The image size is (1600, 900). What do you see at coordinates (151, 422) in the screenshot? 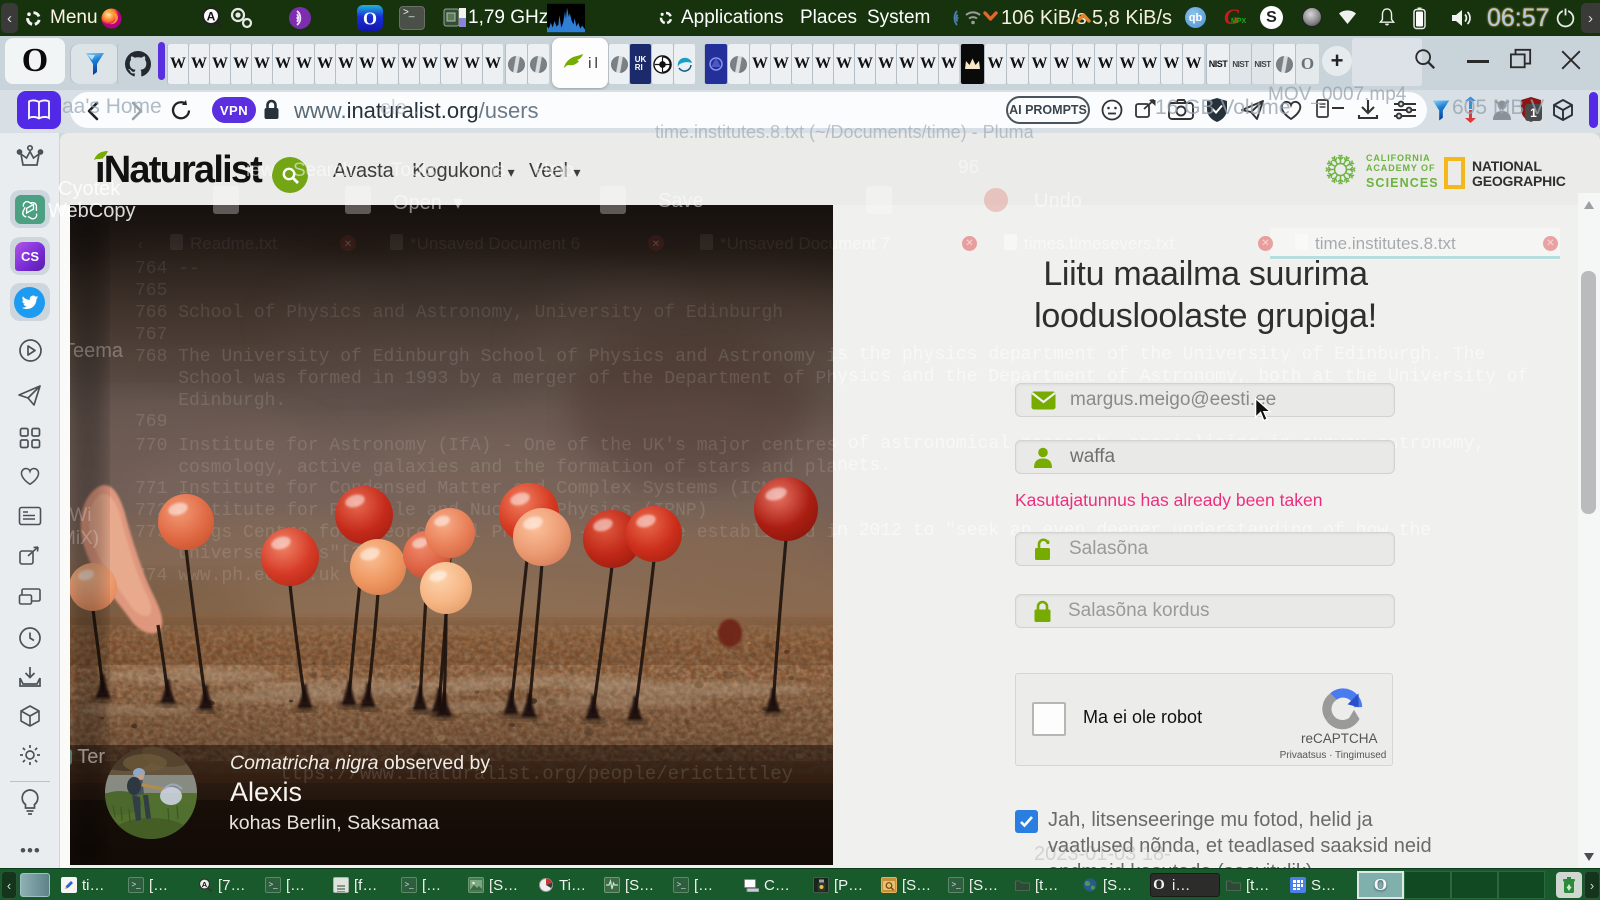
I see `svg-text: 769` at bounding box center [151, 422].